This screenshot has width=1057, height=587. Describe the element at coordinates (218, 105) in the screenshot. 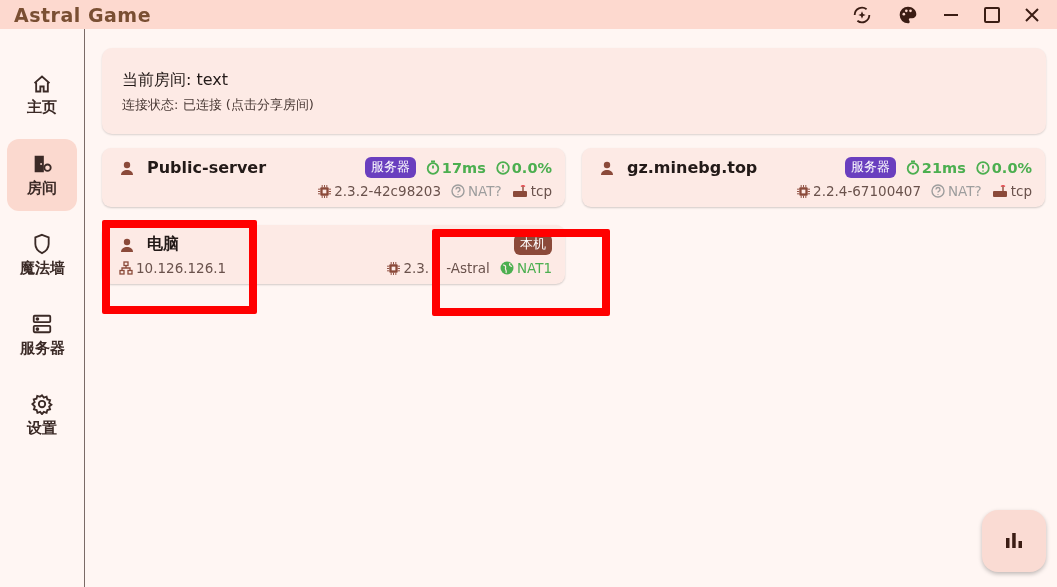

I see `connection-status: 连接状态: 已连接 (点击分享房间)` at that location.